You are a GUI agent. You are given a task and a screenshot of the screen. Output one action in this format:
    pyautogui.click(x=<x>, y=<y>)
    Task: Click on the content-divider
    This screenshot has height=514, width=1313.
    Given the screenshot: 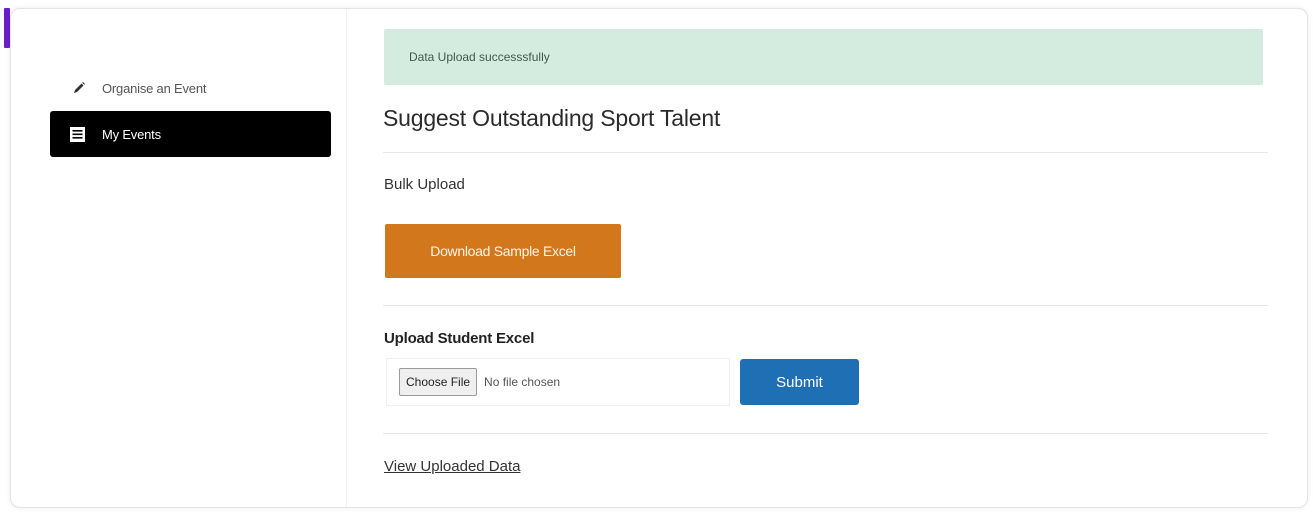 What is the action you would take?
    pyautogui.click(x=346, y=258)
    